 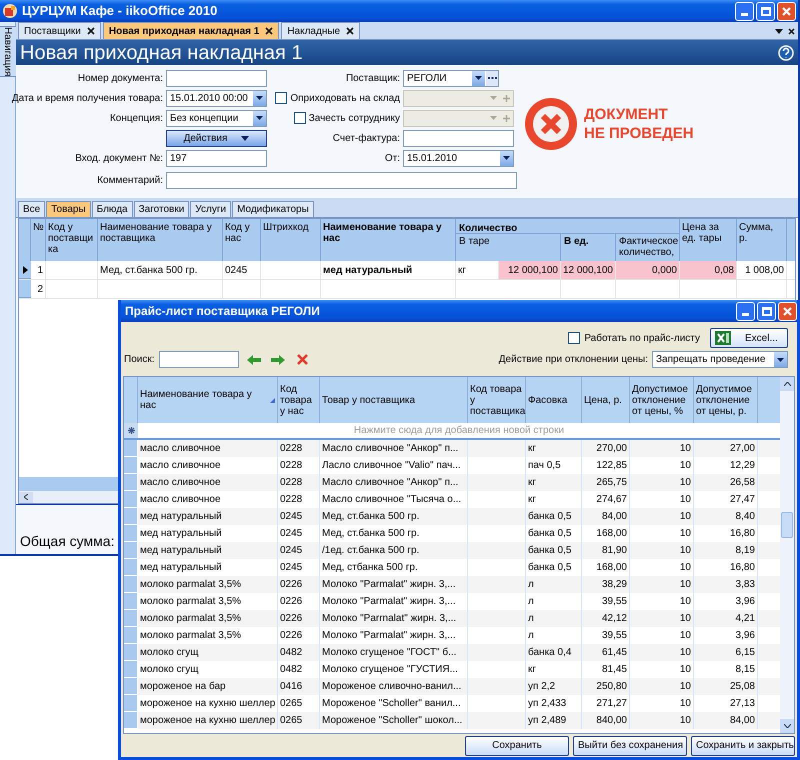 I want to click on actions-button: Действия, so click(x=216, y=138).